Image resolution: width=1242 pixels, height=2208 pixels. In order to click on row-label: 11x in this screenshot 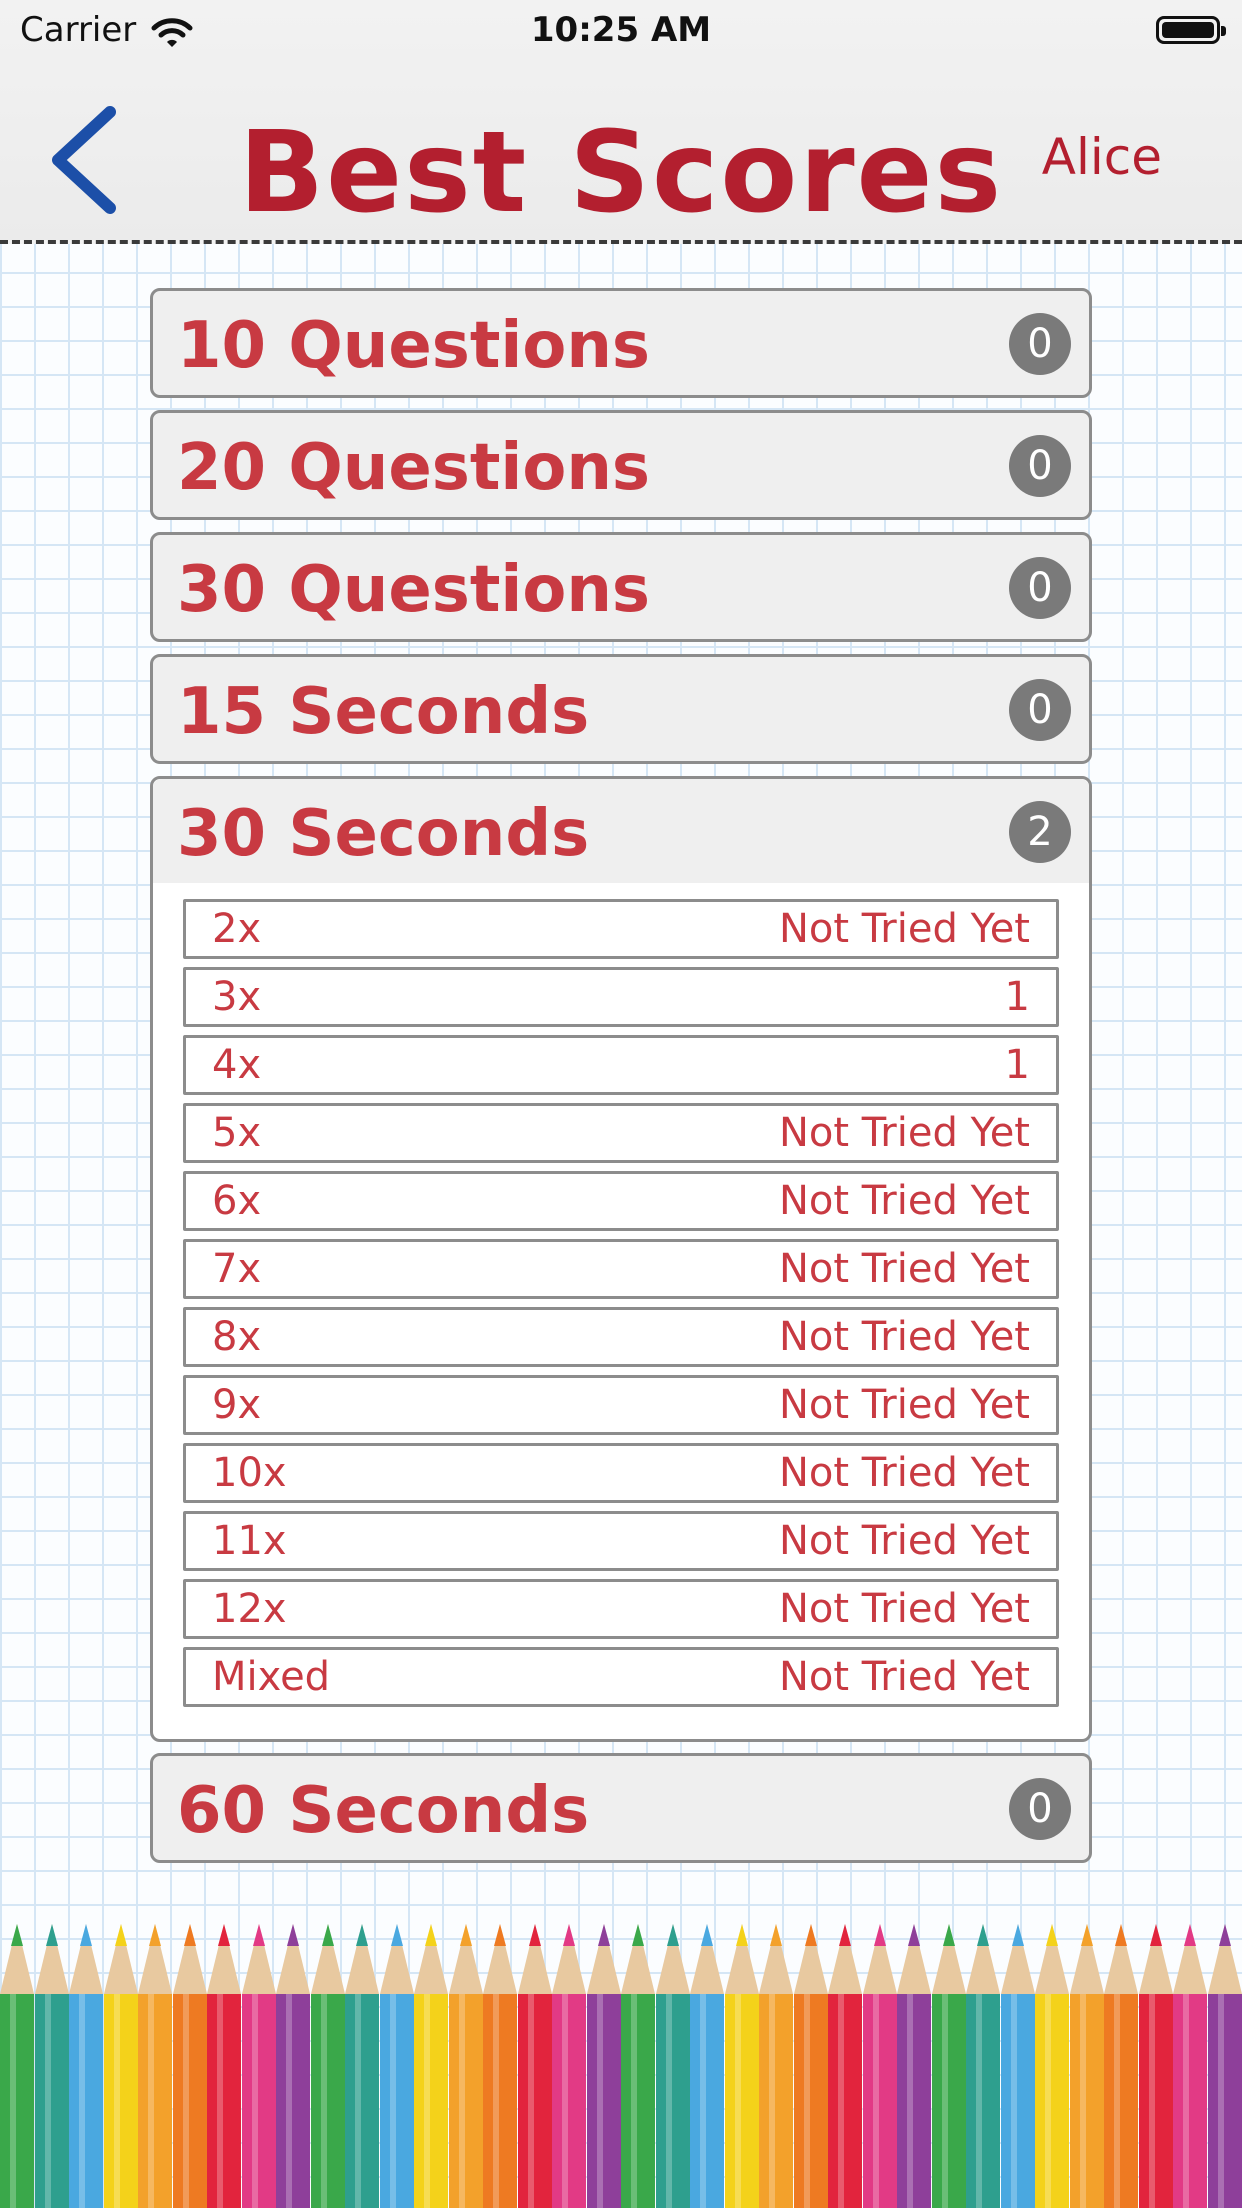, I will do `click(249, 1541)`.